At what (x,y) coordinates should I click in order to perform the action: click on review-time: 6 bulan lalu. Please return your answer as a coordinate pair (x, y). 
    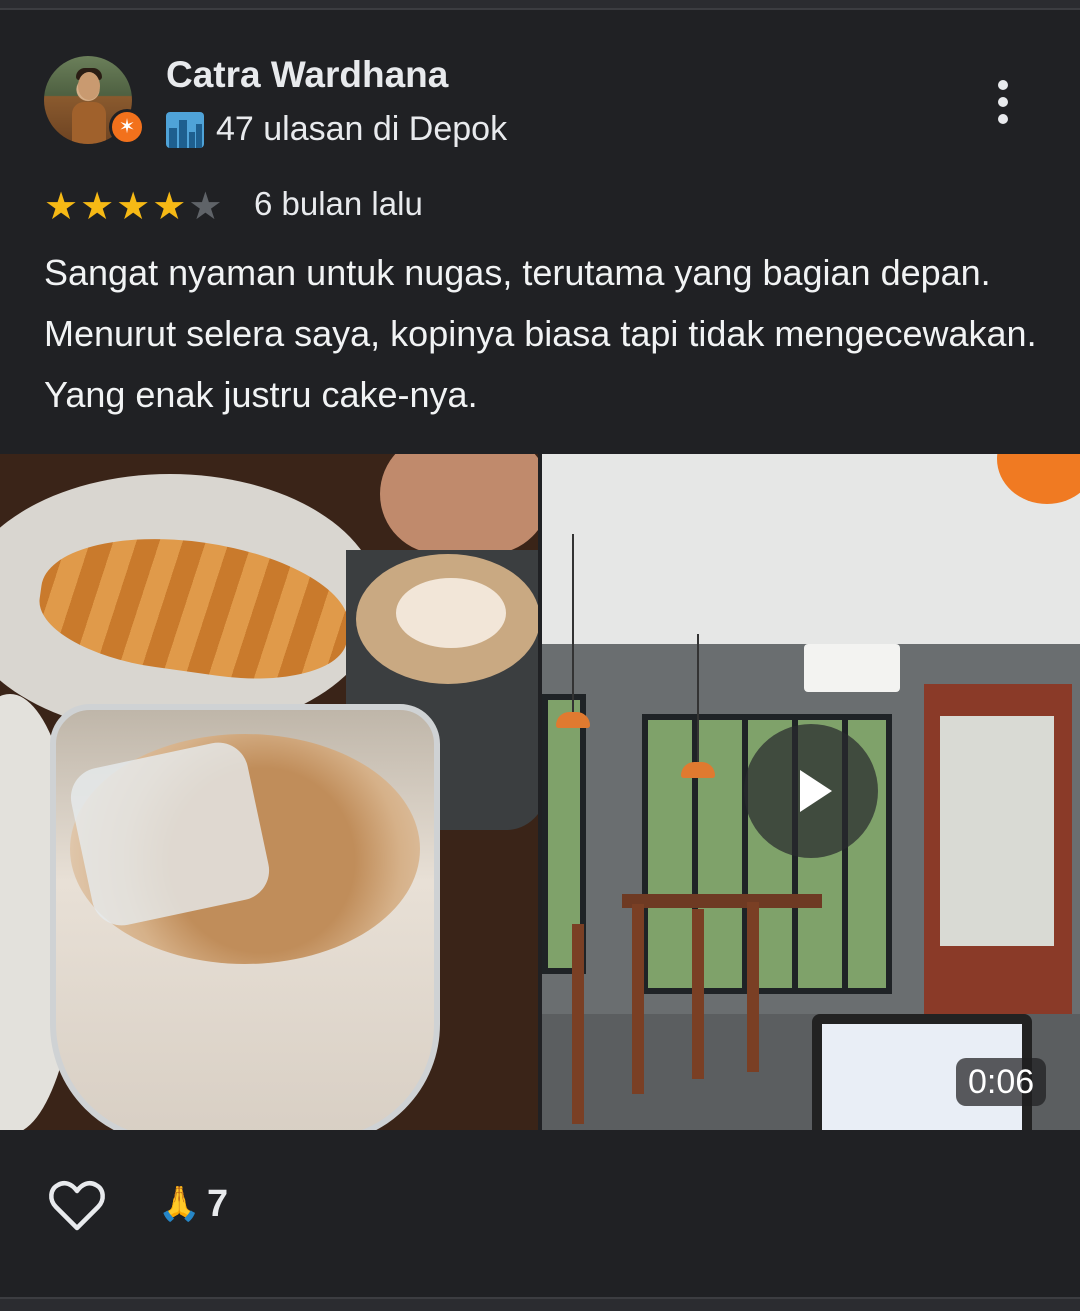
    Looking at the image, I should click on (338, 203).